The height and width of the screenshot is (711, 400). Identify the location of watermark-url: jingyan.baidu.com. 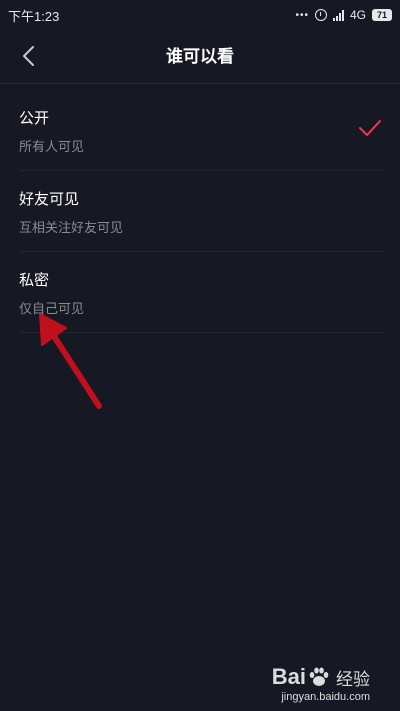
(325, 697).